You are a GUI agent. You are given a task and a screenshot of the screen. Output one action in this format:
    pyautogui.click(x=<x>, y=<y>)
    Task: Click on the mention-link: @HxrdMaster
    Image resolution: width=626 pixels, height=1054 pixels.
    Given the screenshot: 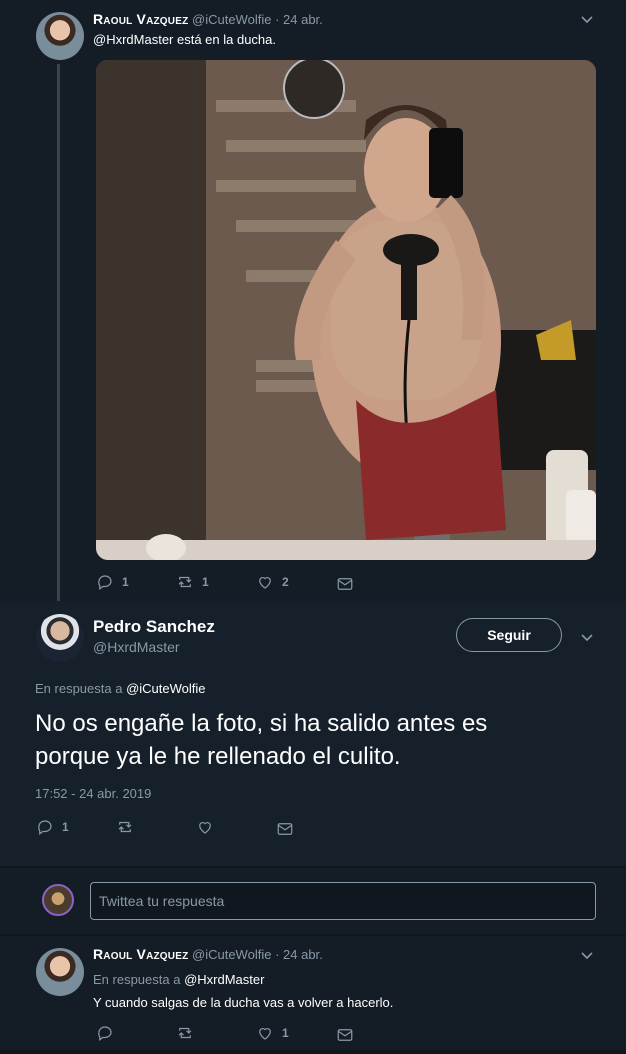 What is the action you would take?
    pyautogui.click(x=133, y=39)
    